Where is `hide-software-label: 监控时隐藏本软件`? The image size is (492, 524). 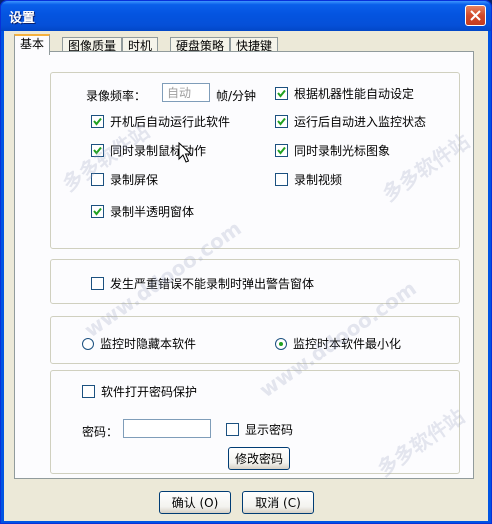 hide-software-label: 监控时隐藏本软件 is located at coordinates (148, 344).